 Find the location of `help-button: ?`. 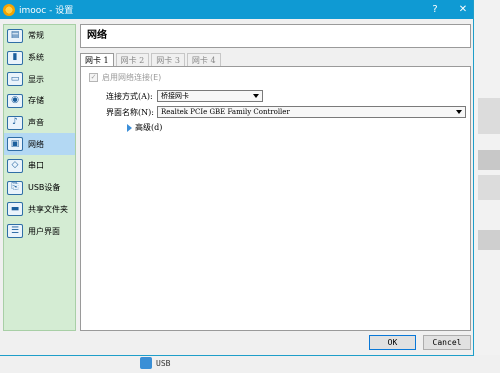

help-button: ? is located at coordinates (435, 9).